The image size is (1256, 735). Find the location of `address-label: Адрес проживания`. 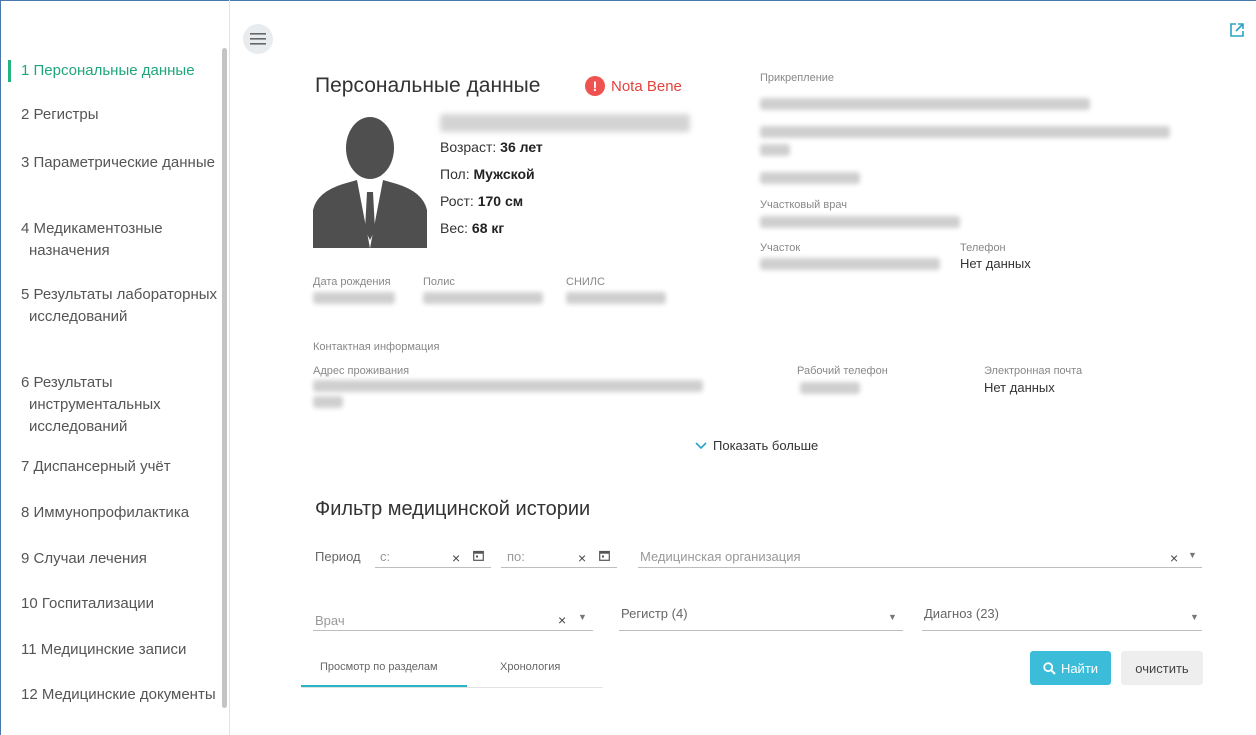

address-label: Адрес проживания is located at coordinates (361, 371).